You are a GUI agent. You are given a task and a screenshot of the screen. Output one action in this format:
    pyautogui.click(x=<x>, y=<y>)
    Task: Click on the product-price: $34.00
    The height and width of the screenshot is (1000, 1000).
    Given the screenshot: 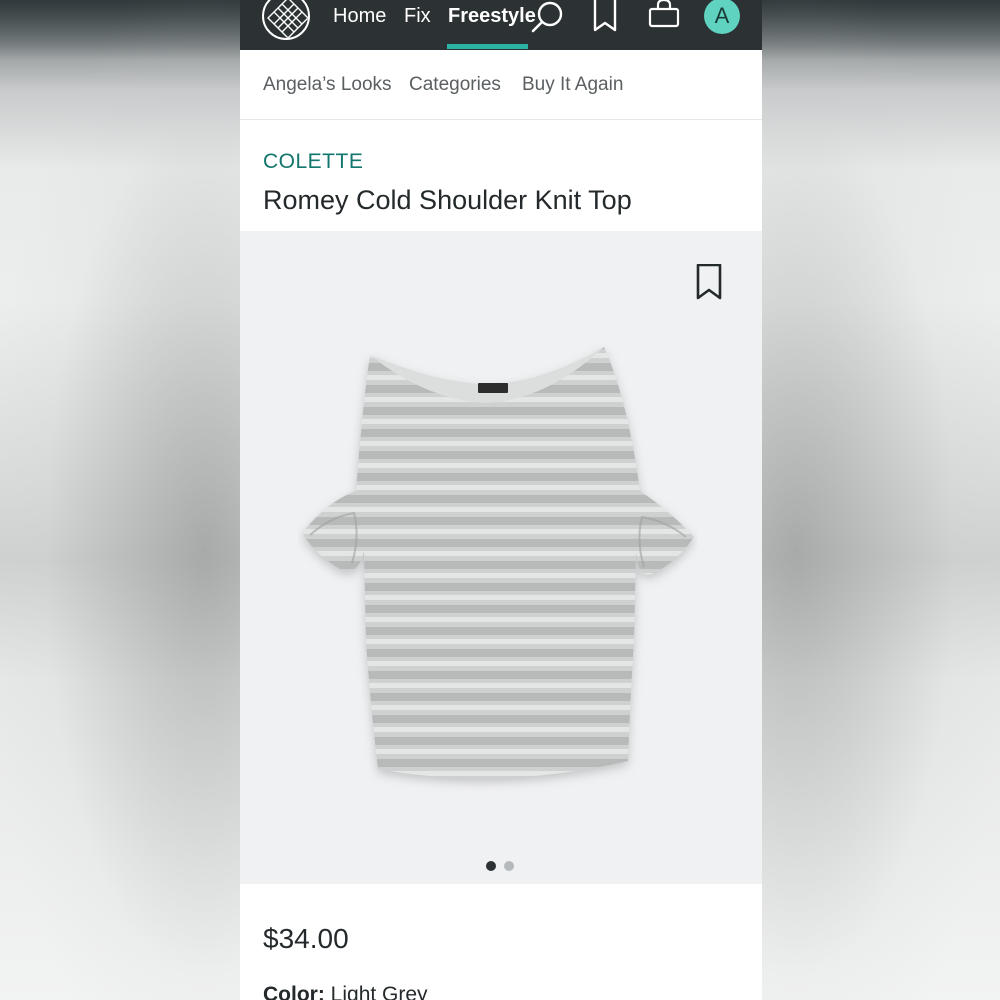 What is the action you would take?
    pyautogui.click(x=306, y=938)
    